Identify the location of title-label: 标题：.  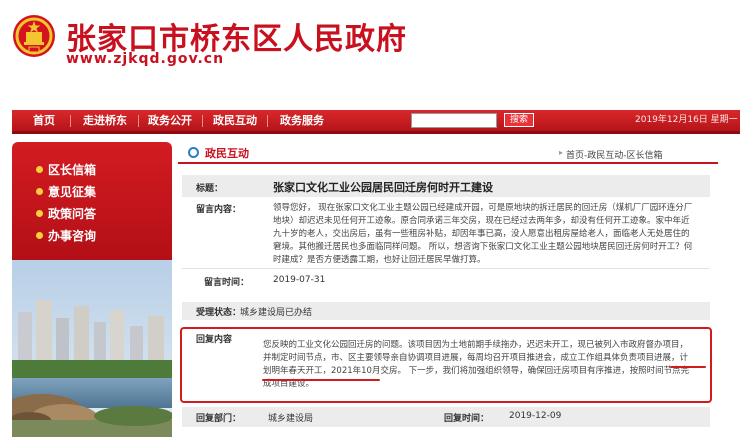
(210, 189).